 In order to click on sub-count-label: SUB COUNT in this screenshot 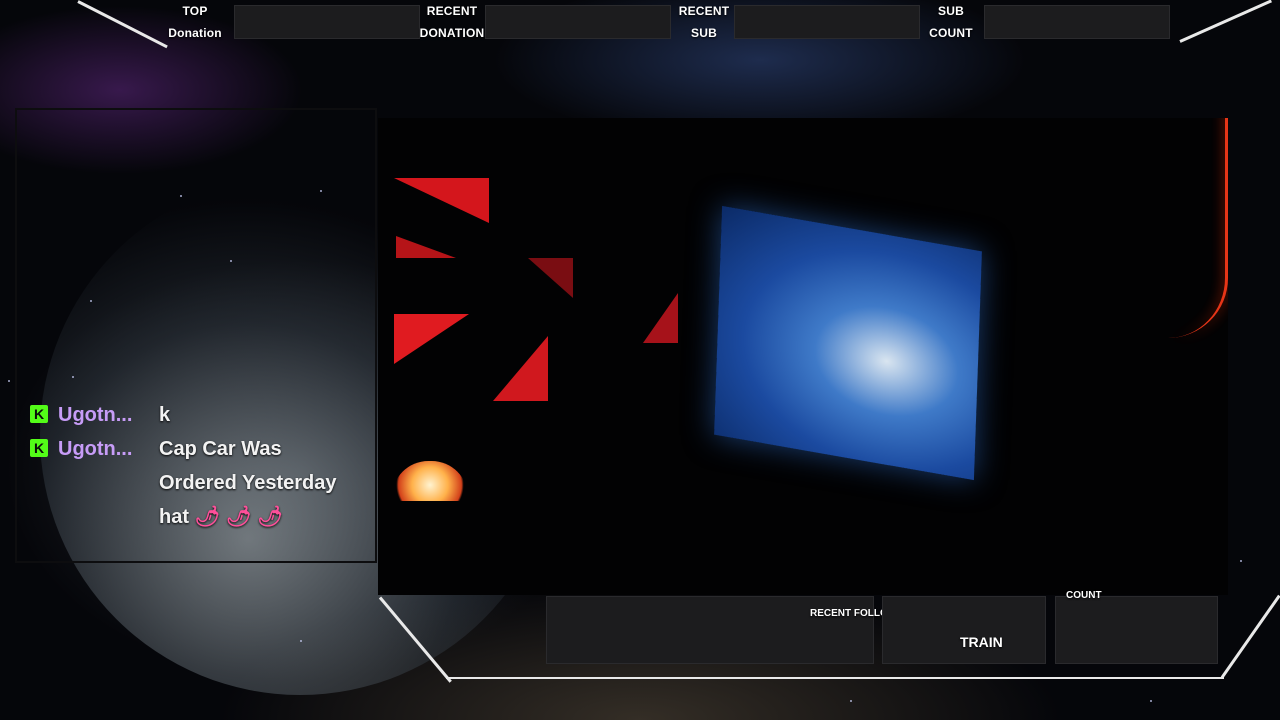, I will do `click(951, 22)`.